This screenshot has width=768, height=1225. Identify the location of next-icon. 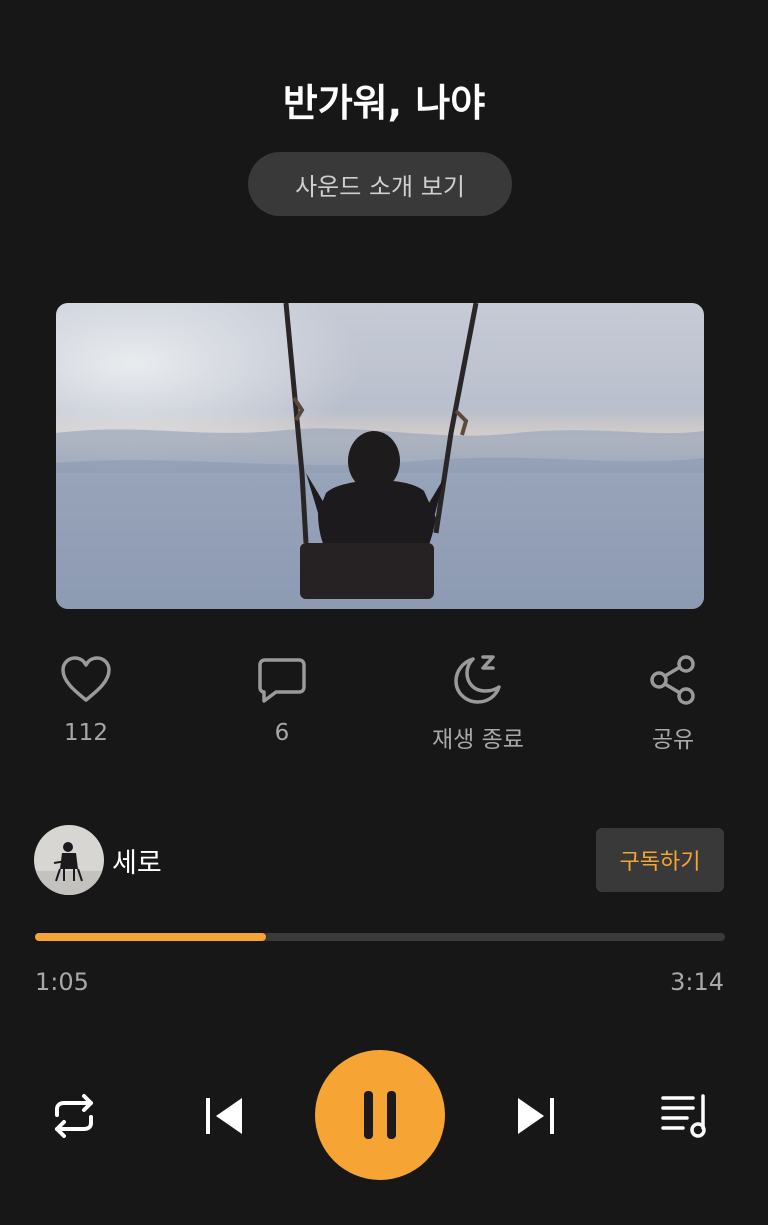
(536, 1116).